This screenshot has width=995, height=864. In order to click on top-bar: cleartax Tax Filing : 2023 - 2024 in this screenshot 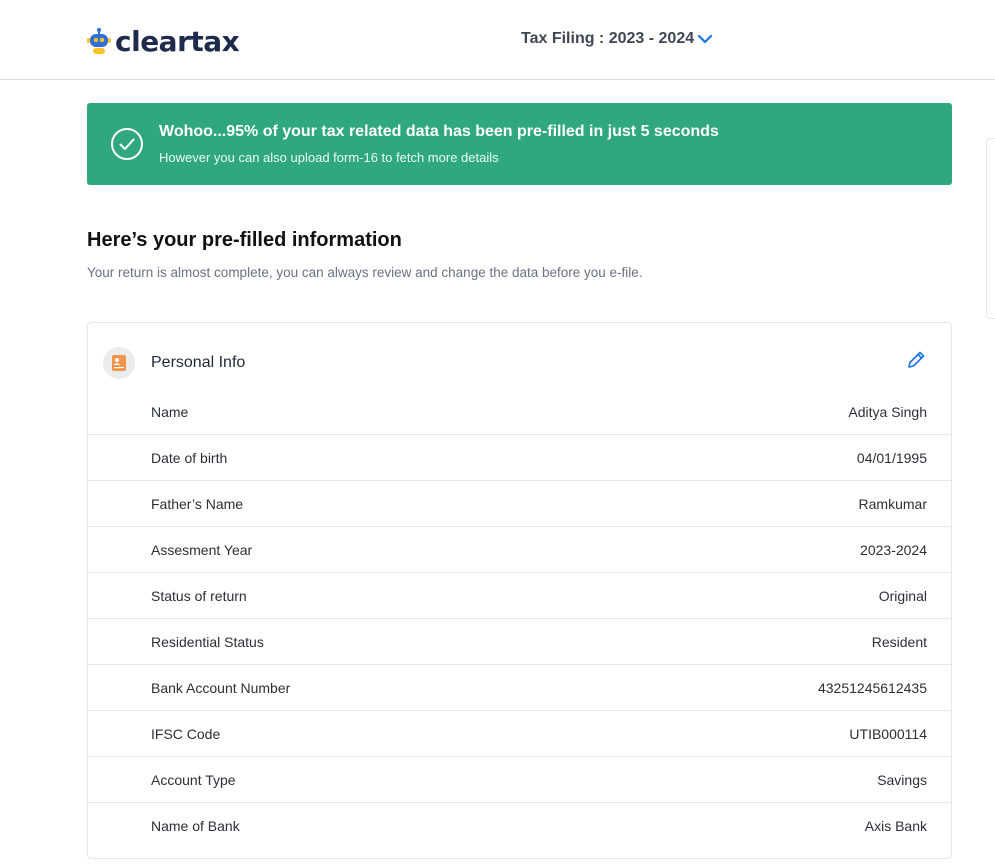, I will do `click(497, 40)`.